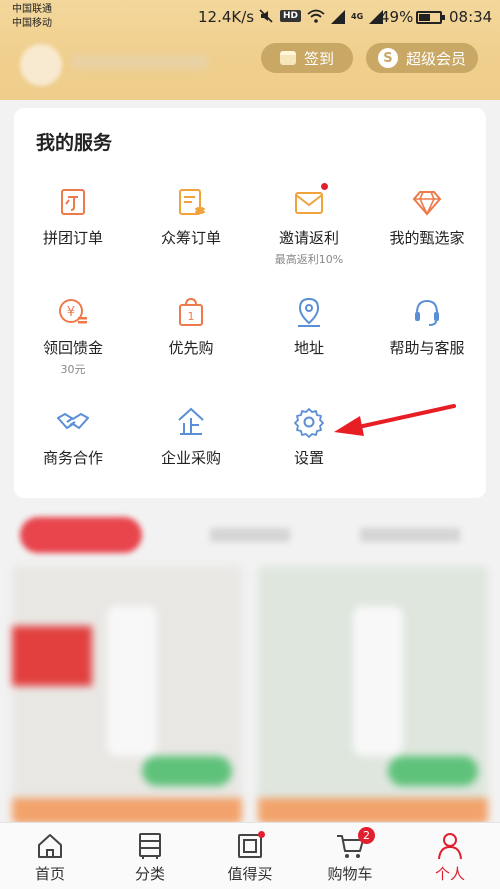 The height and width of the screenshot is (889, 500). What do you see at coordinates (355, 844) in the screenshot?
I see `cart-icon: 2` at bounding box center [355, 844].